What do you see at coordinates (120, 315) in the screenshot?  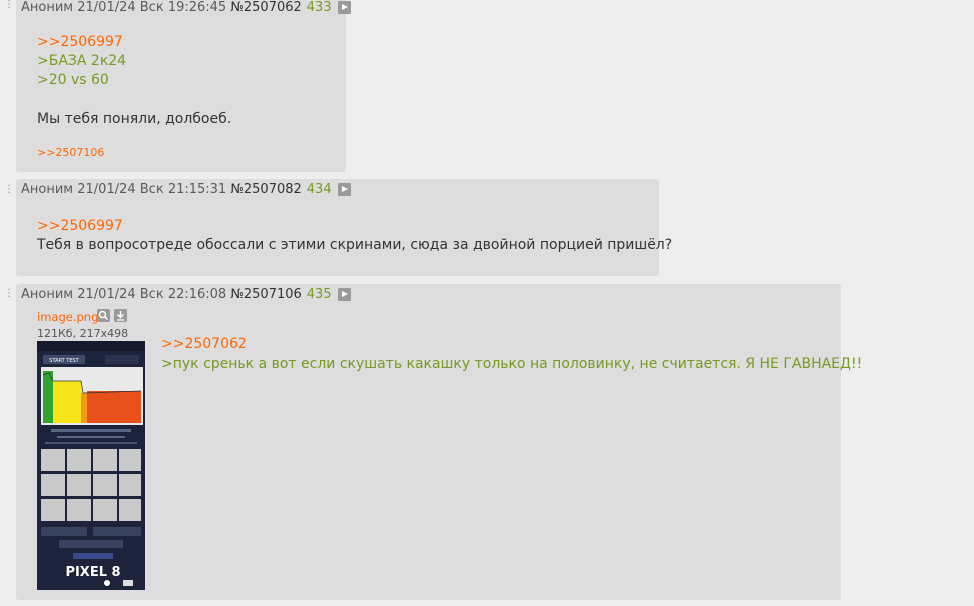 I see `download-icon` at bounding box center [120, 315].